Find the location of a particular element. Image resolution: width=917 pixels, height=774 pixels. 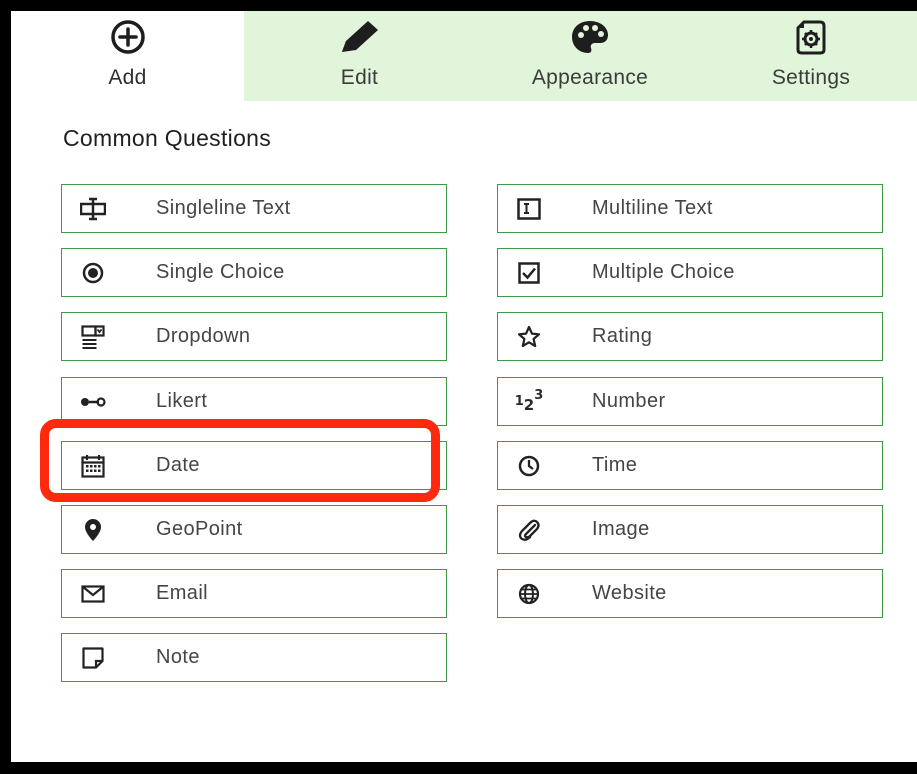

question-rating: Rating is located at coordinates (690, 336).